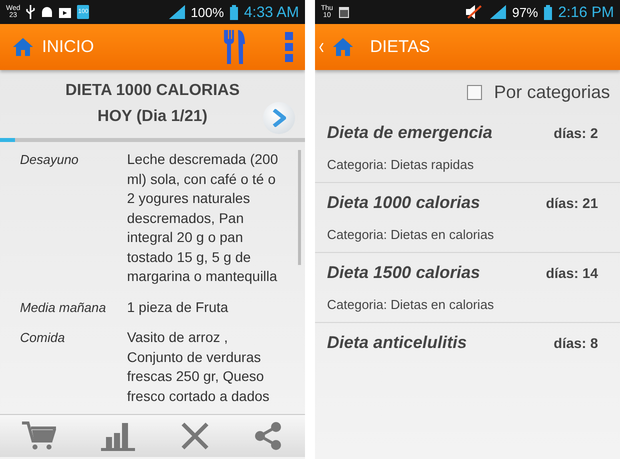 The width and height of the screenshot is (620, 459). What do you see at coordinates (401, 164) in the screenshot?
I see `diet-category: Categoria: Dietas rapidas` at bounding box center [401, 164].